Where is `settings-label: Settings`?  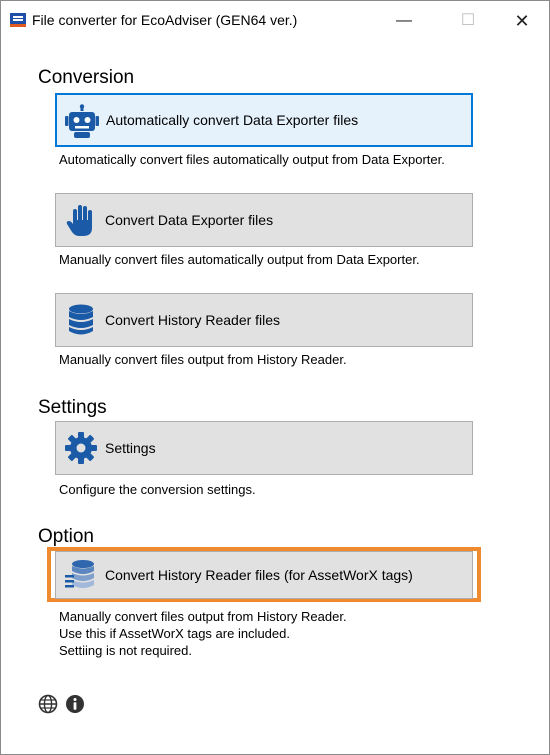 settings-label: Settings is located at coordinates (130, 448).